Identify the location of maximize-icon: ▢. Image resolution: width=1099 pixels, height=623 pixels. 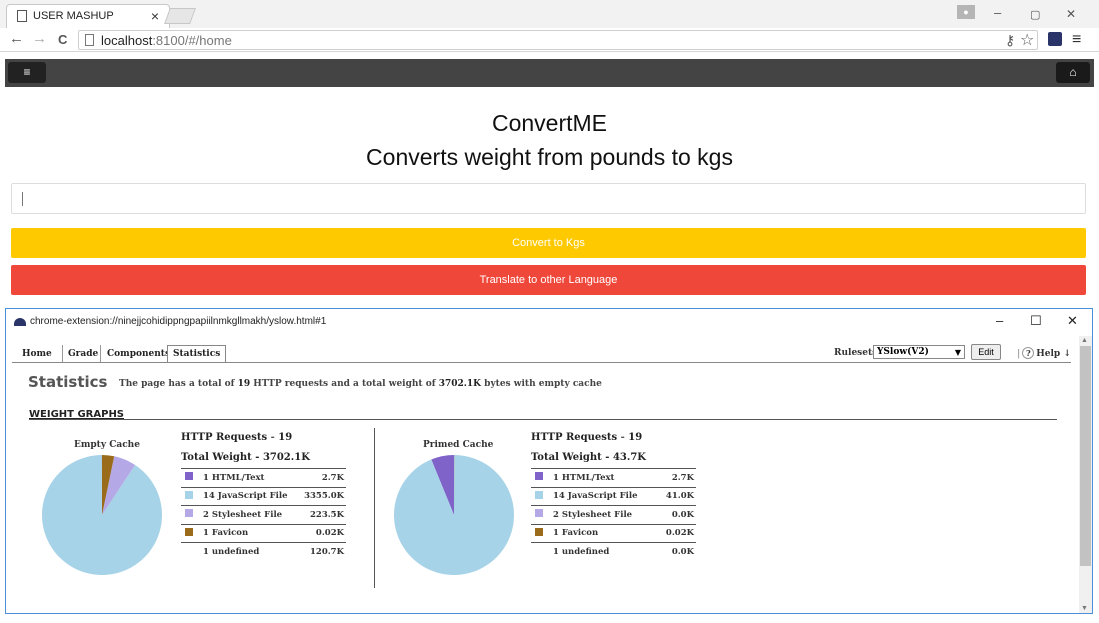
(1035, 14).